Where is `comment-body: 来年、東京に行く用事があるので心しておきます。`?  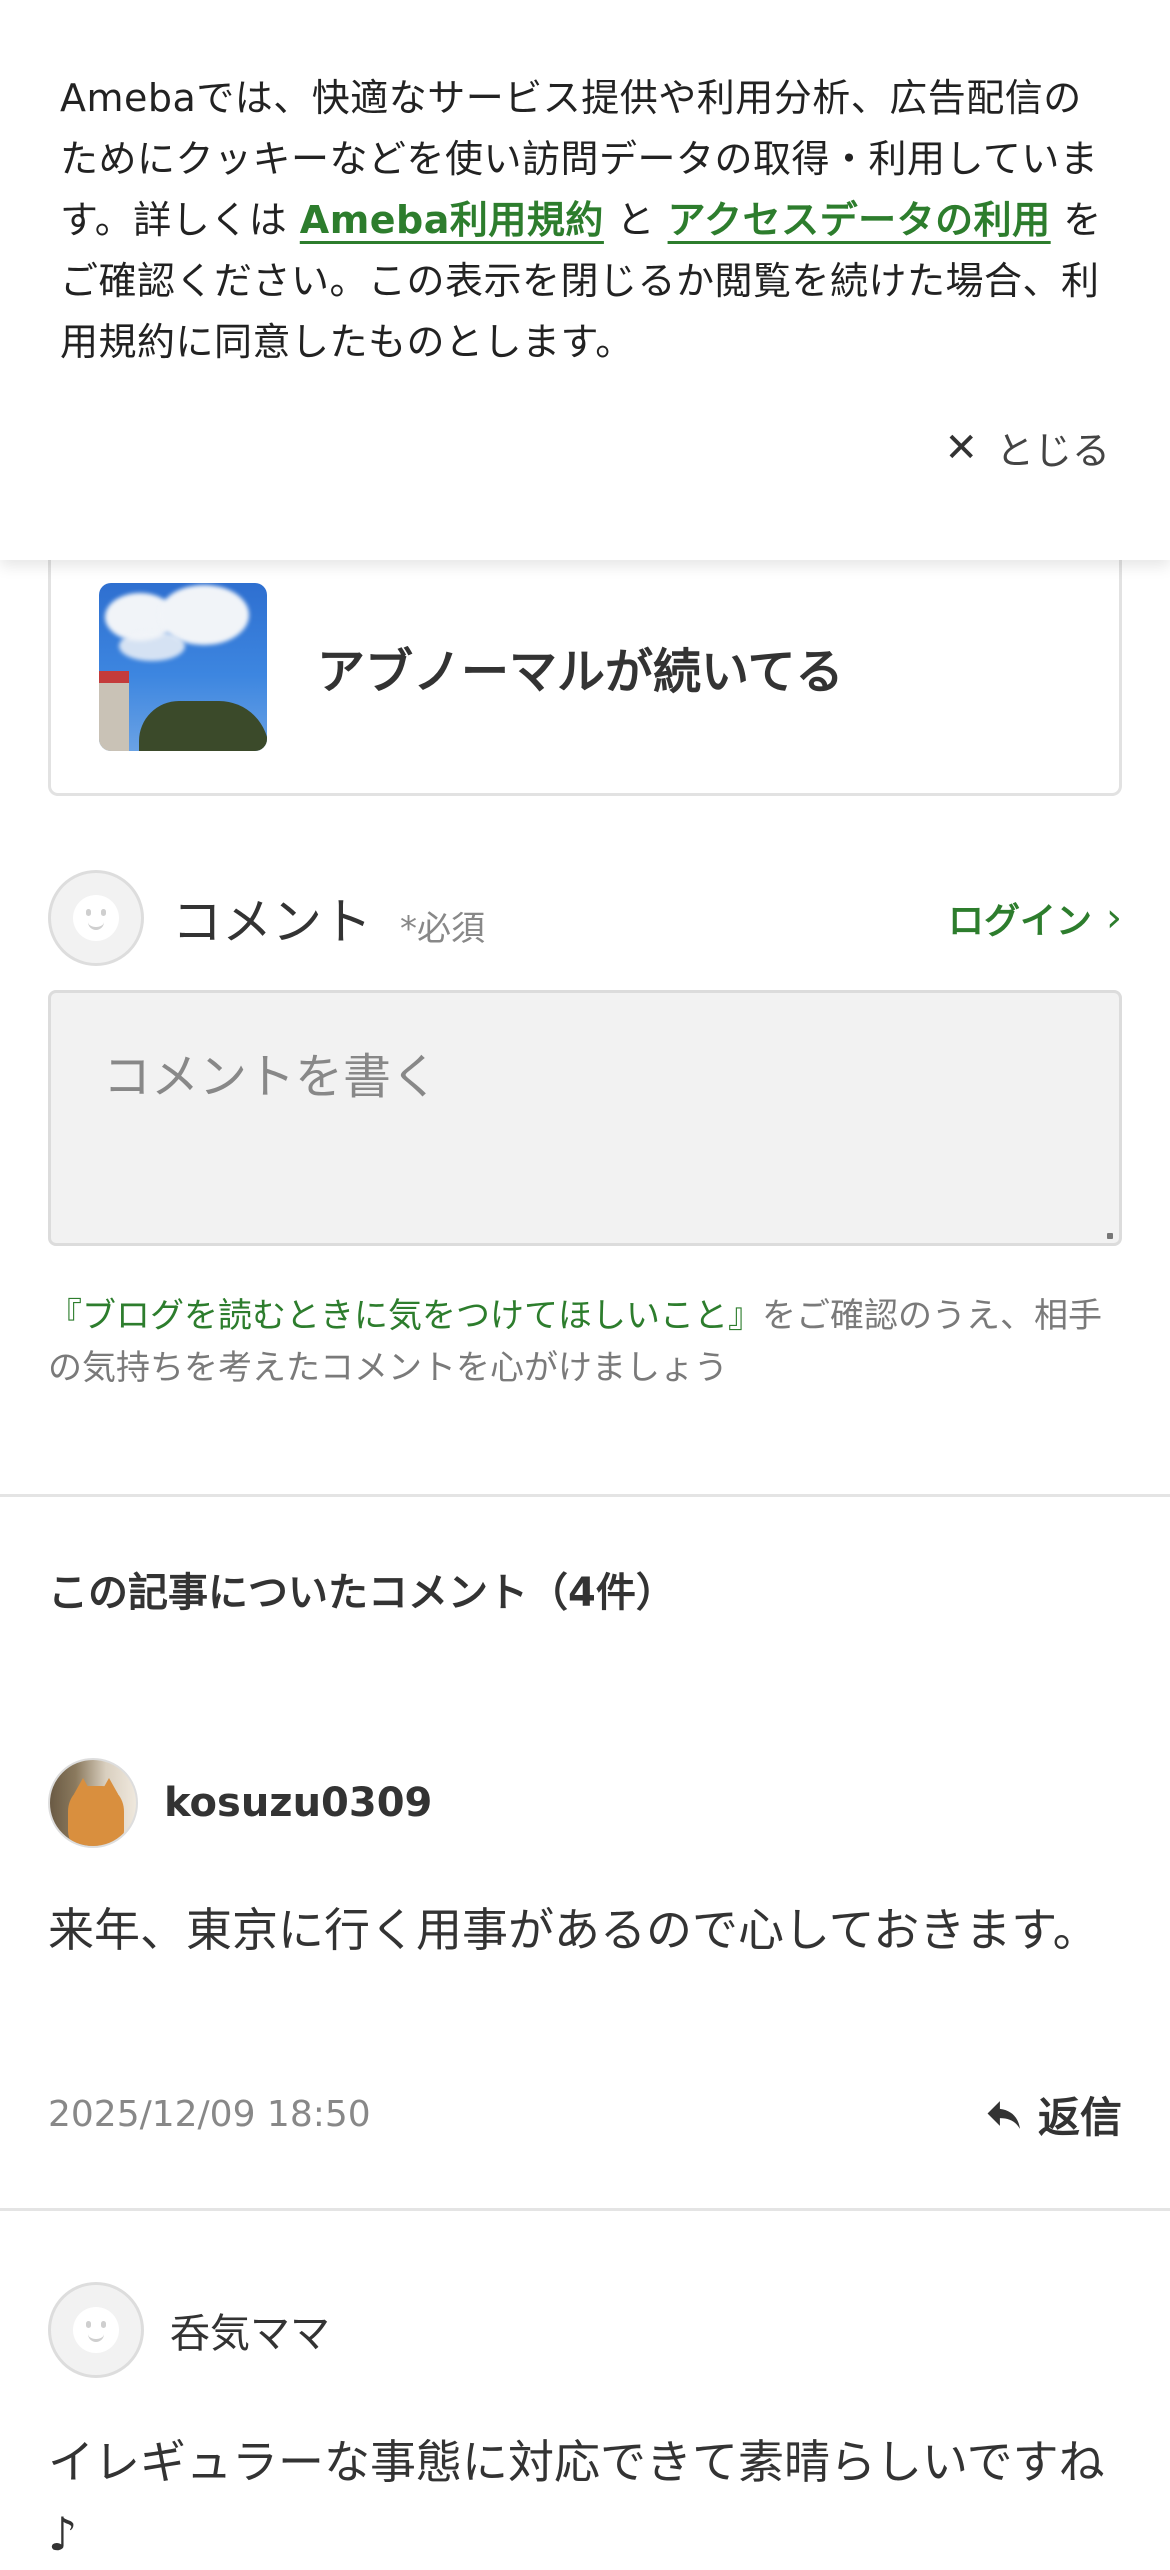 comment-body: 来年、東京に行く用事があるので心しておきます。 is located at coordinates (573, 1930).